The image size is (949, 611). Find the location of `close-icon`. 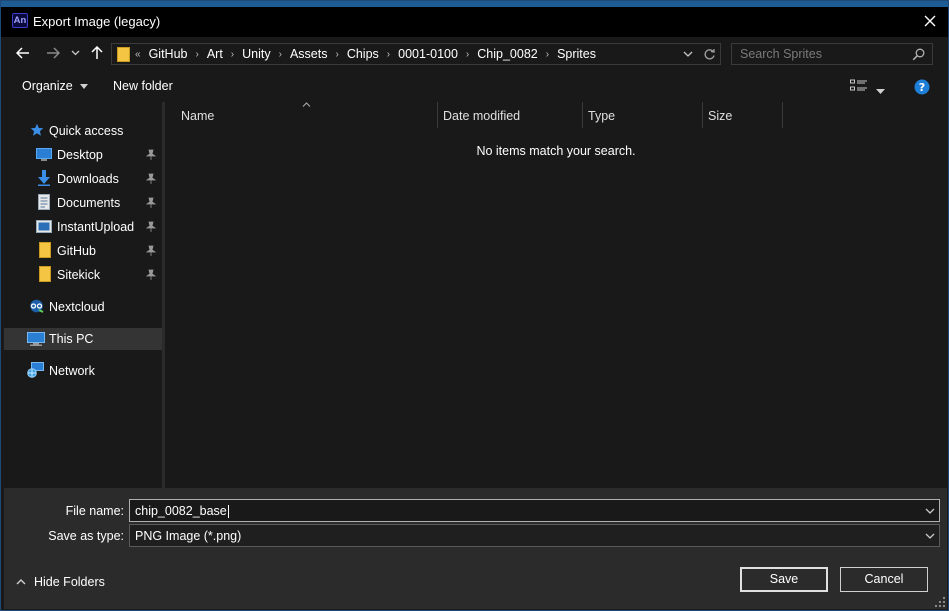

close-icon is located at coordinates (930, 21).